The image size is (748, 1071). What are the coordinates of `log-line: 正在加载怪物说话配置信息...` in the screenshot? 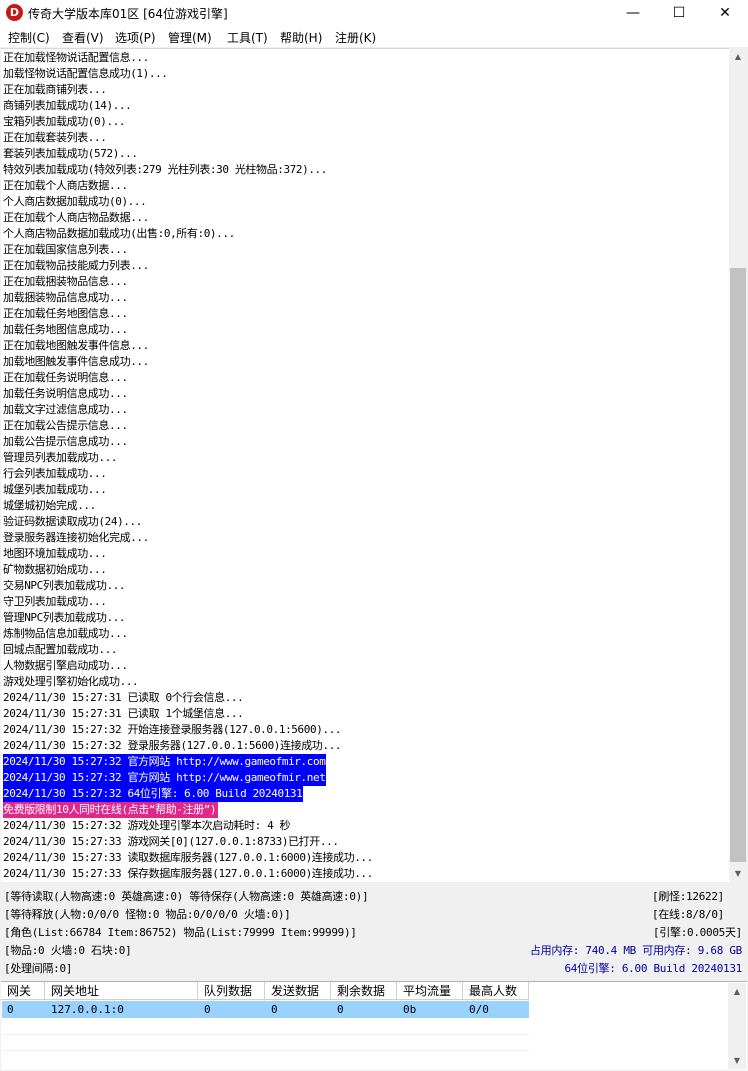 It's located at (76, 57).